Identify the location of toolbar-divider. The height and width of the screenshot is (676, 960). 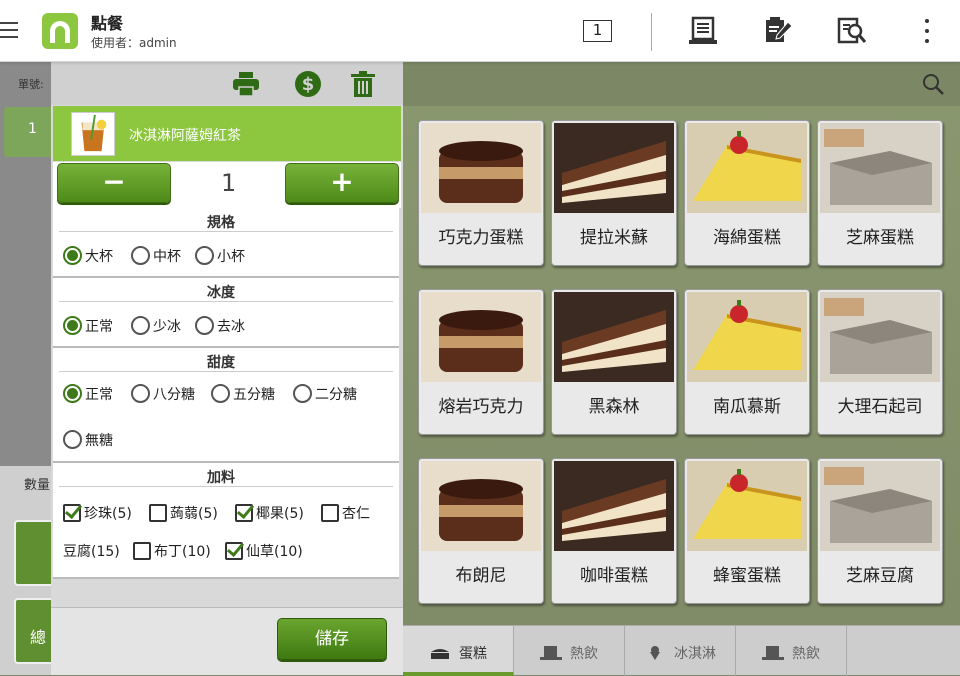
(651, 32).